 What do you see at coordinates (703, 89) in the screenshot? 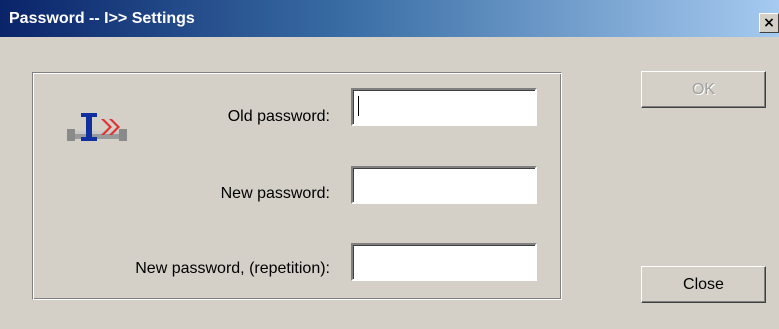
I see `ok-button: OK` at bounding box center [703, 89].